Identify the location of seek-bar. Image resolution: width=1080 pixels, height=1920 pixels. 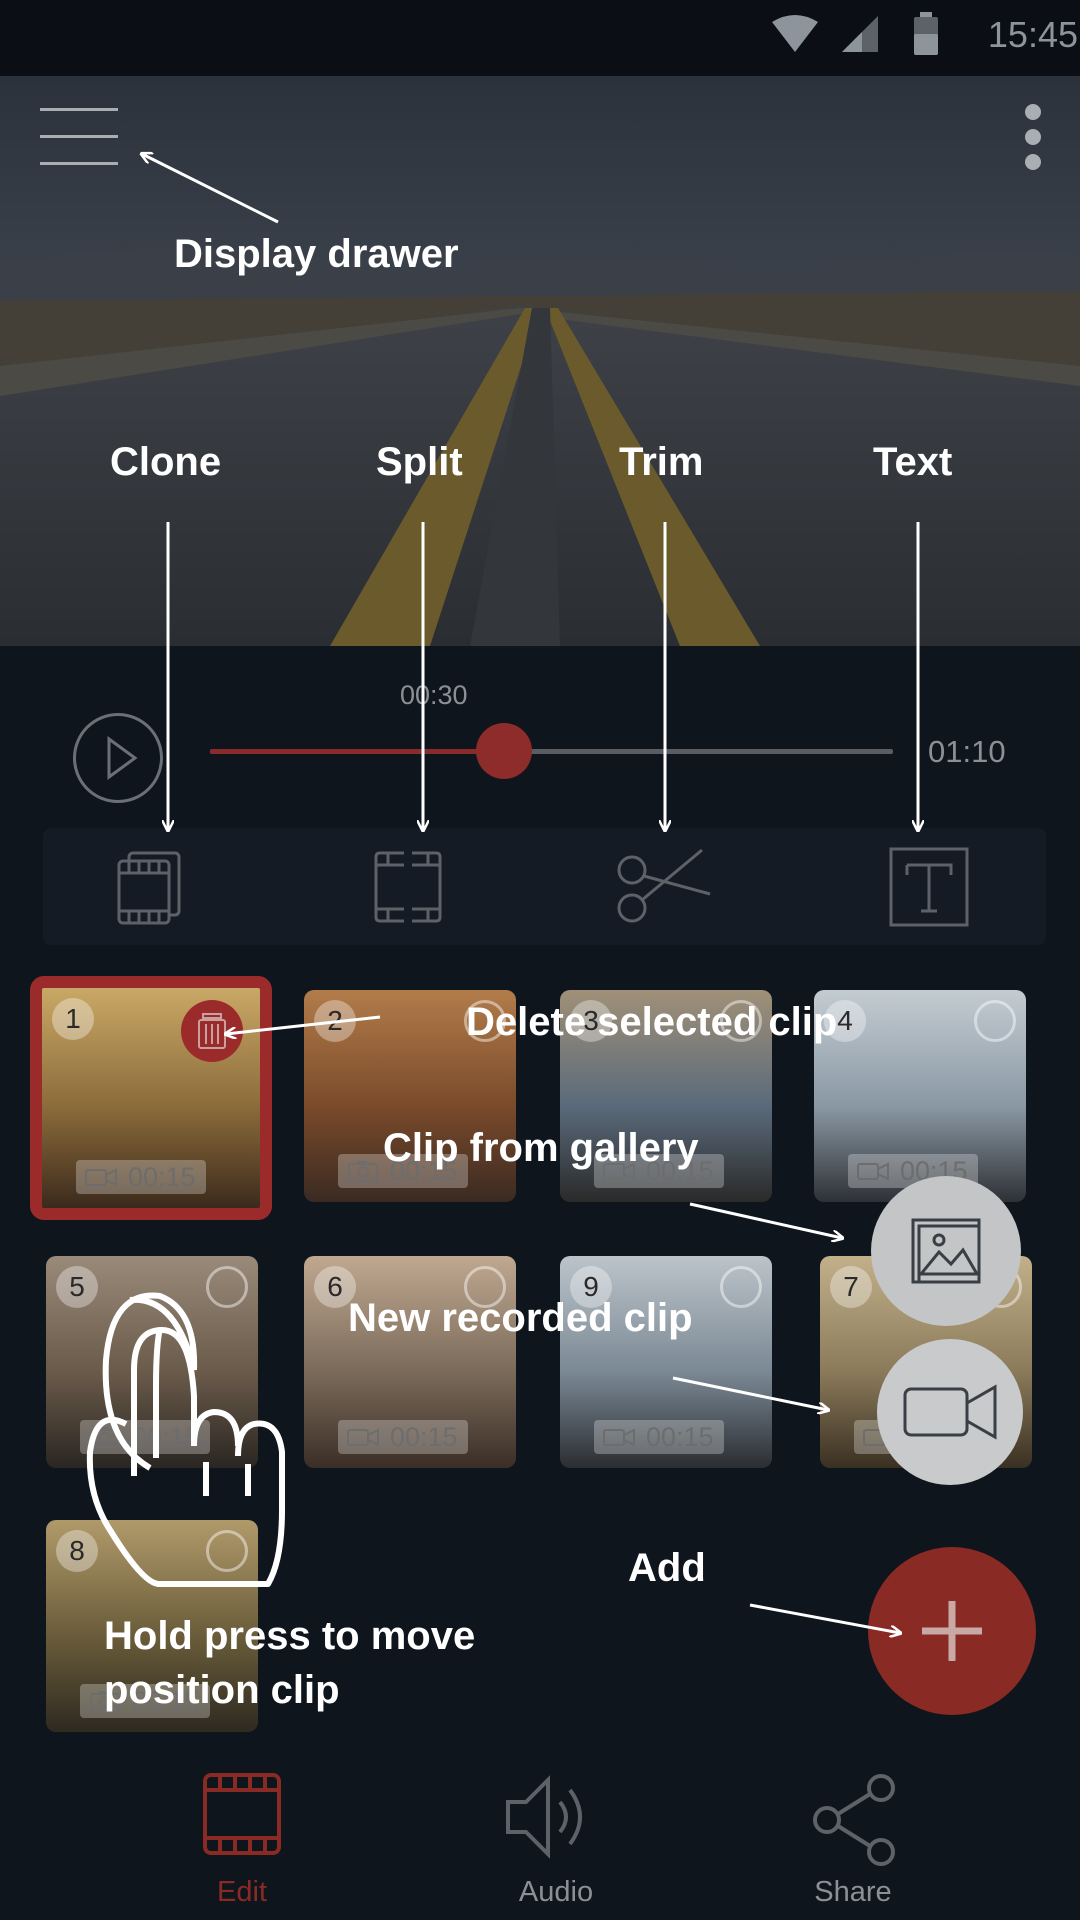
(551, 751).